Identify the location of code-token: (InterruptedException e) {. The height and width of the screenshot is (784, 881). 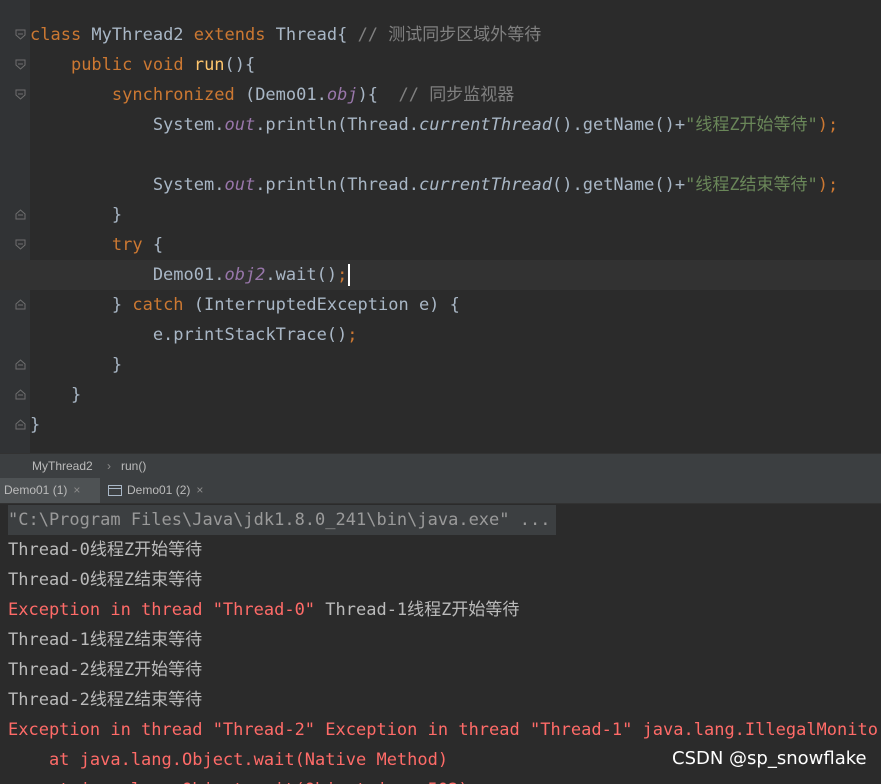
(321, 305).